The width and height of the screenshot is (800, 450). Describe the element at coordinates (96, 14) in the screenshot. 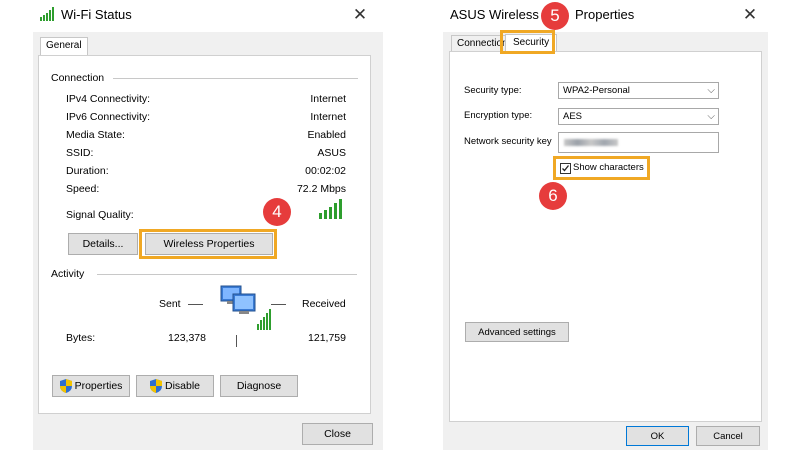

I see `window-title: Wi-Fi Status` at that location.